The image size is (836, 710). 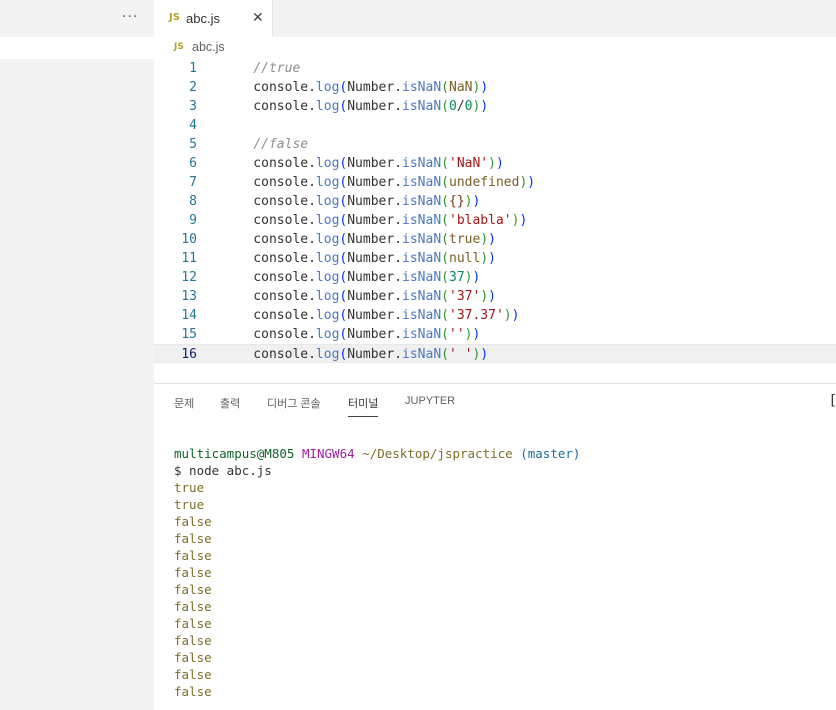 What do you see at coordinates (495, 296) in the screenshot?
I see `code-line: 13 console.log(Number.isNaN('37'))` at bounding box center [495, 296].